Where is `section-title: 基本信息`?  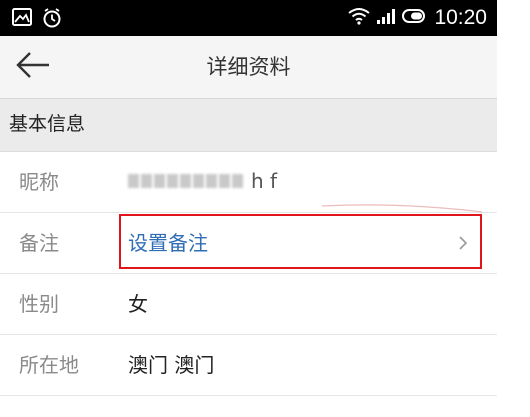 section-title: 基本信息 is located at coordinates (47, 124).